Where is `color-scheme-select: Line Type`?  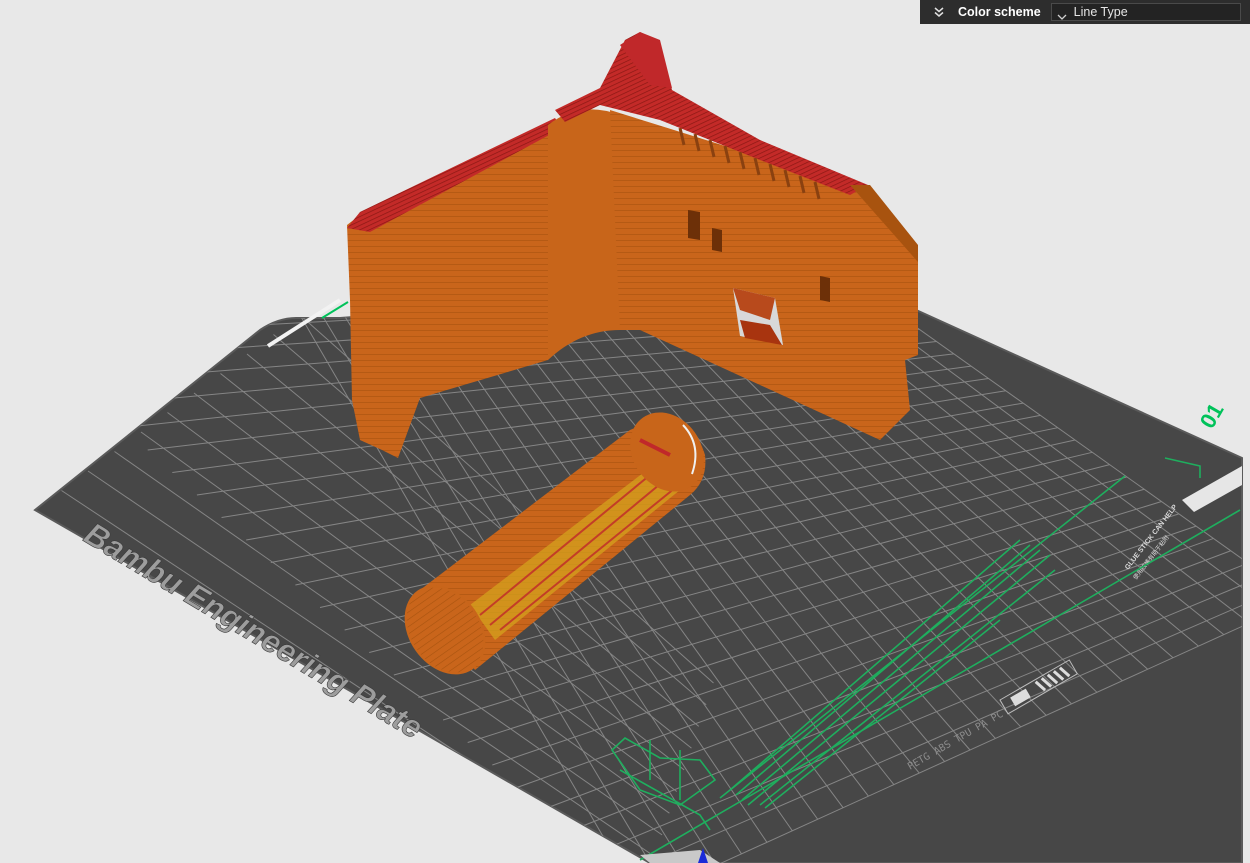
color-scheme-select: Line Type is located at coordinates (1145, 12).